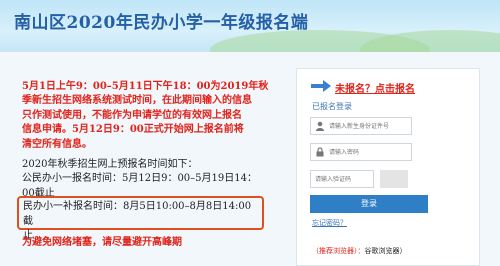 This screenshot has height=266, width=500. I want to click on captcha-input, so click(343, 179).